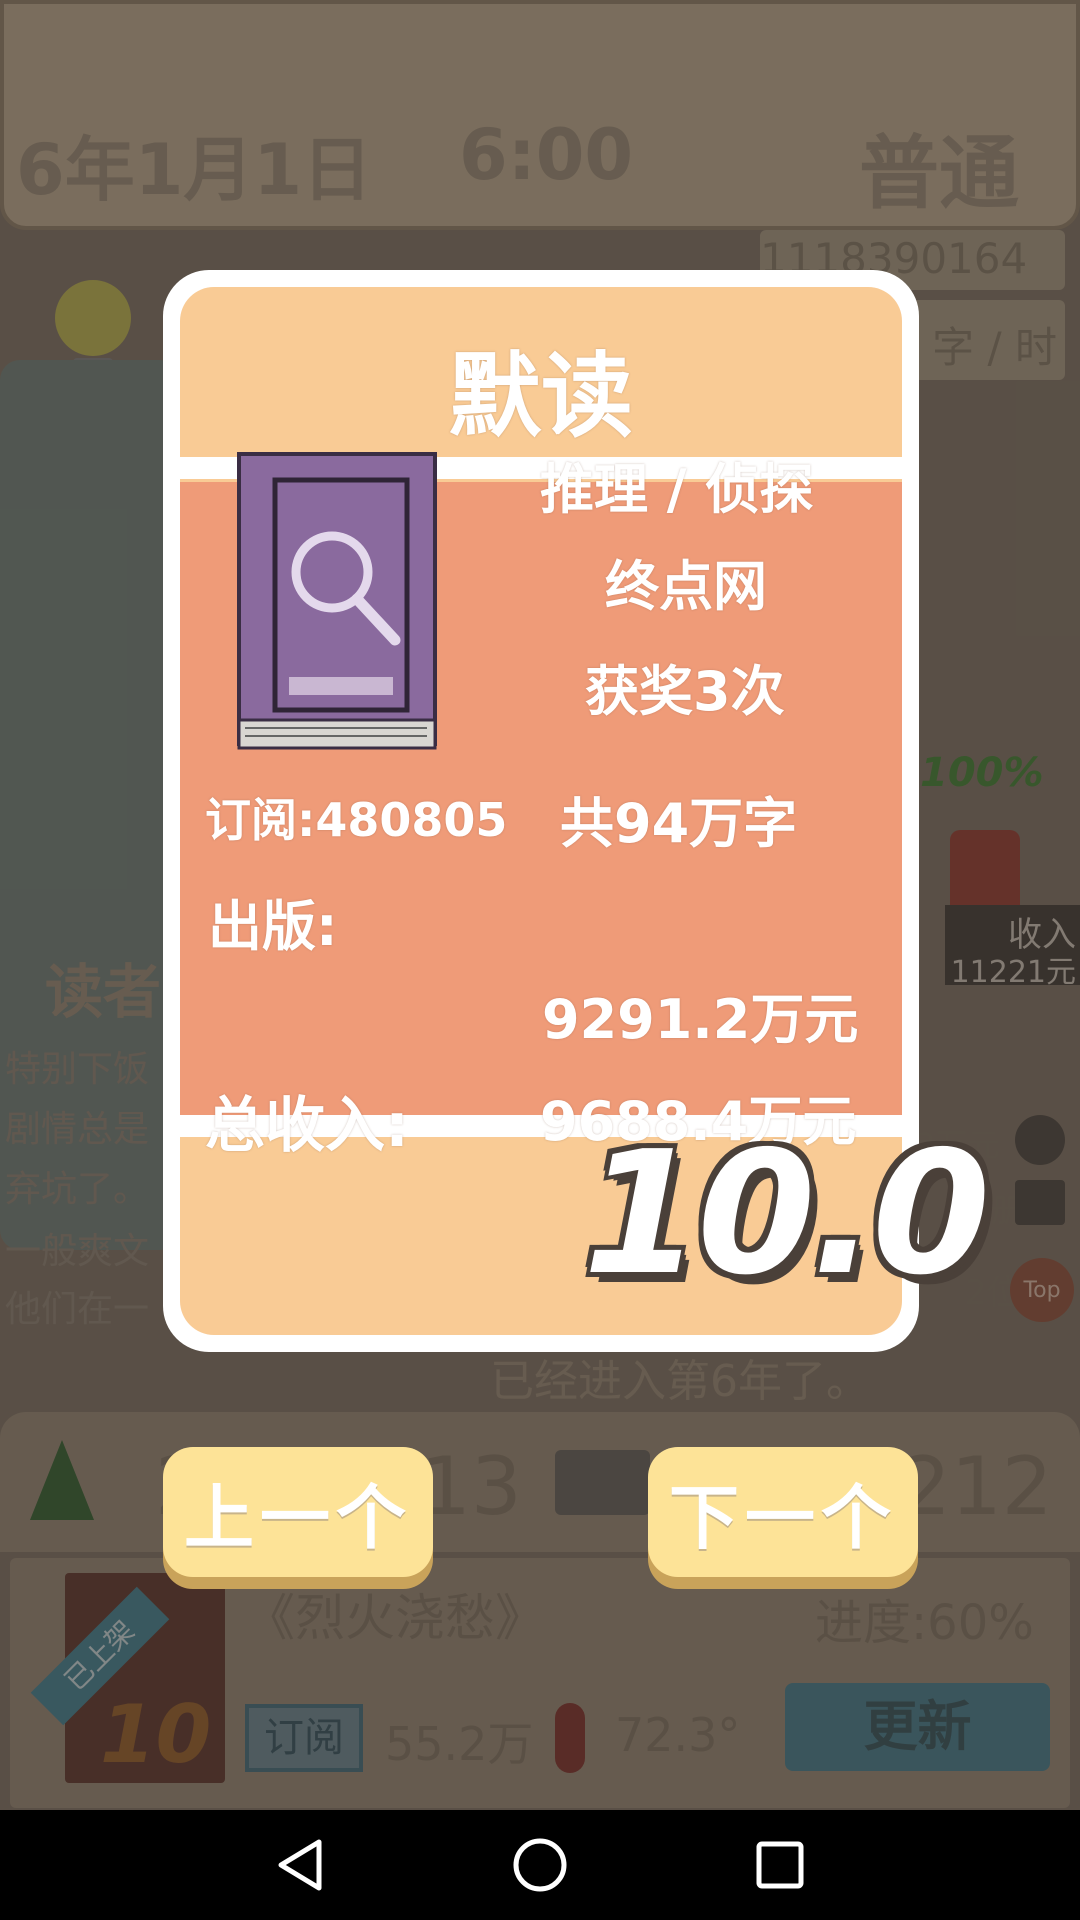 This screenshot has height=1920, width=1080. Describe the element at coordinates (307, 1126) in the screenshot. I see `total-income-label: 总收入:` at that location.